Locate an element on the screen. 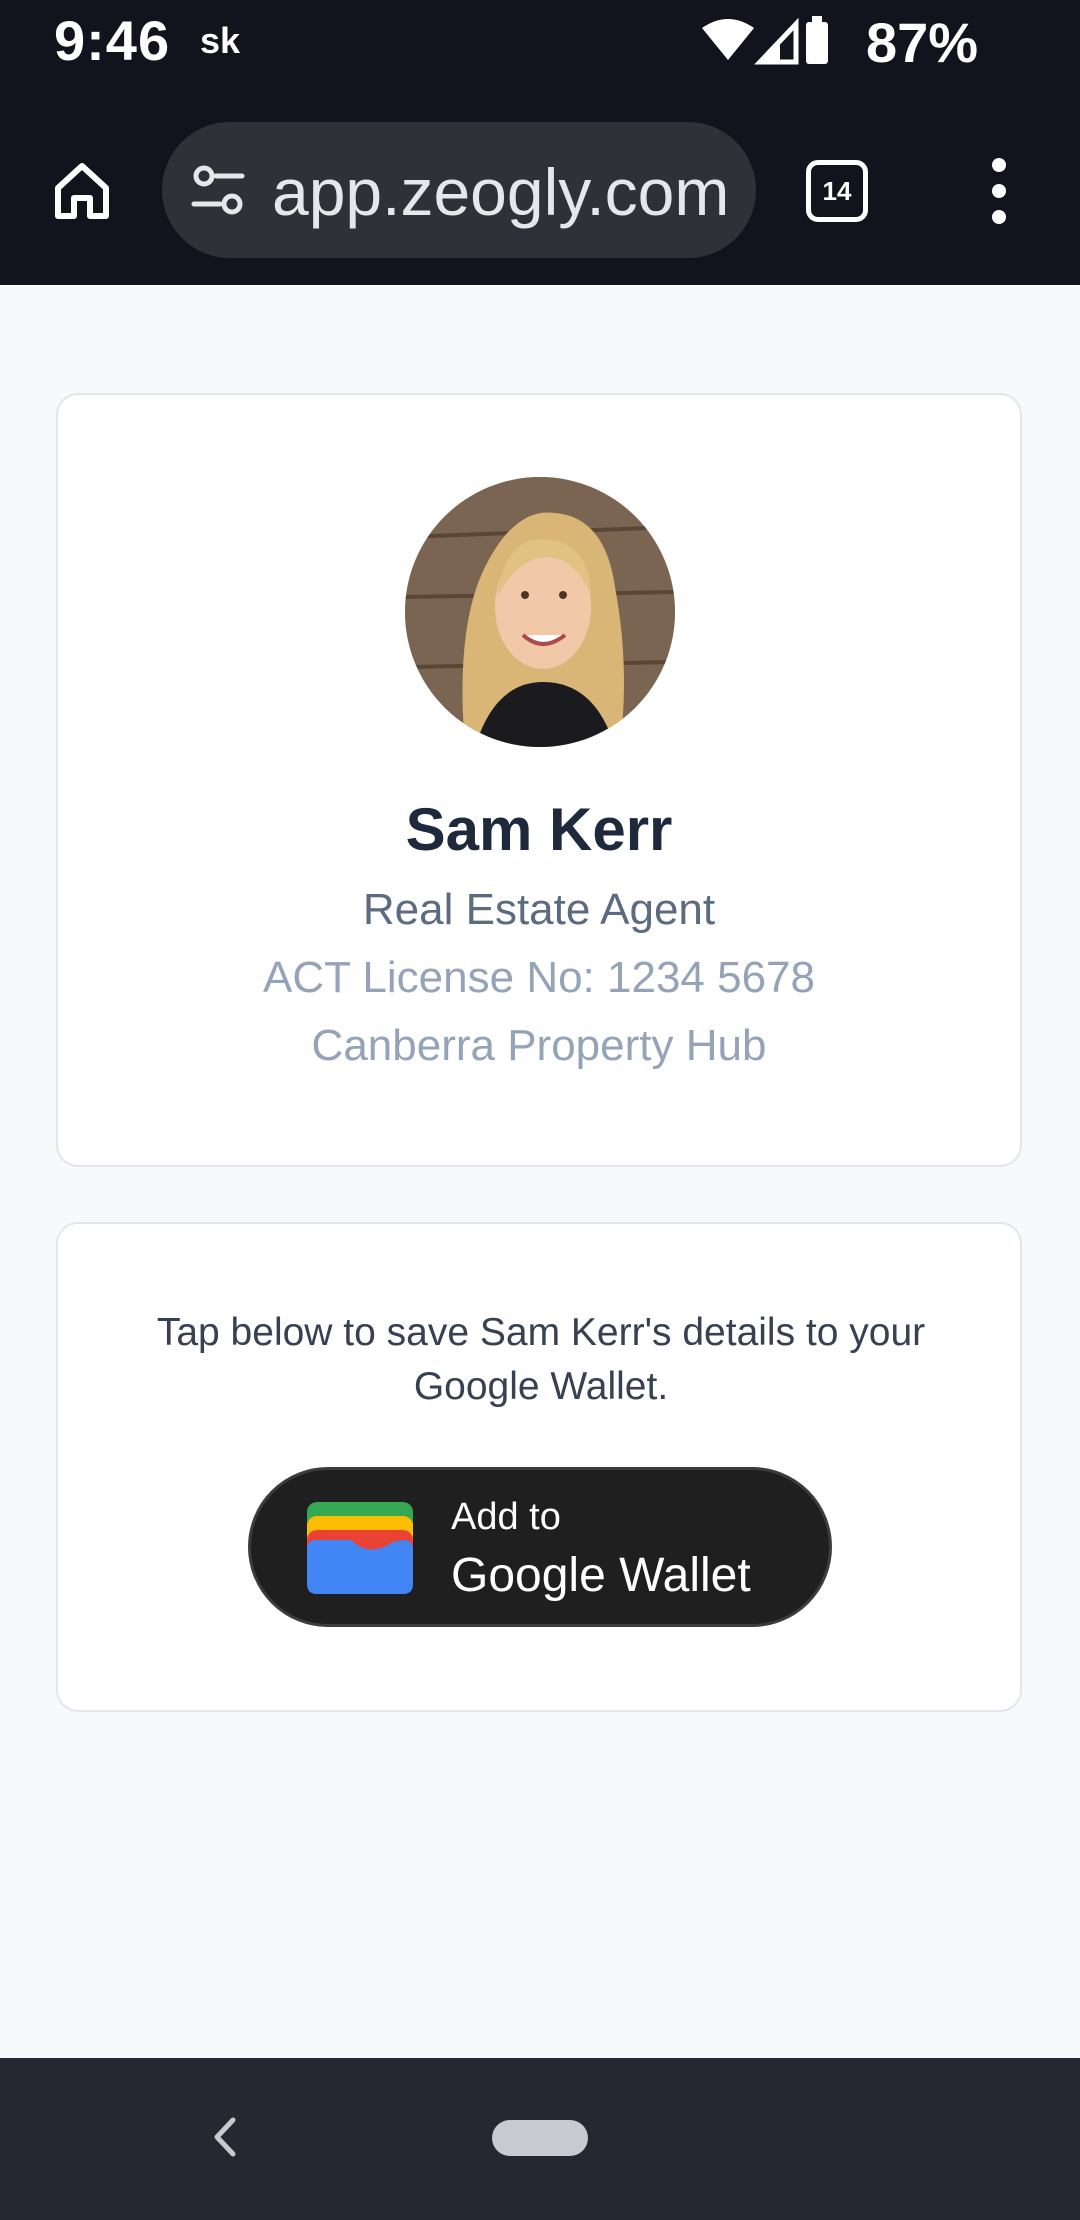  browser-chrome: 9:46 sk 87% app.zeogly.com 14 is located at coordinates (540, 142).